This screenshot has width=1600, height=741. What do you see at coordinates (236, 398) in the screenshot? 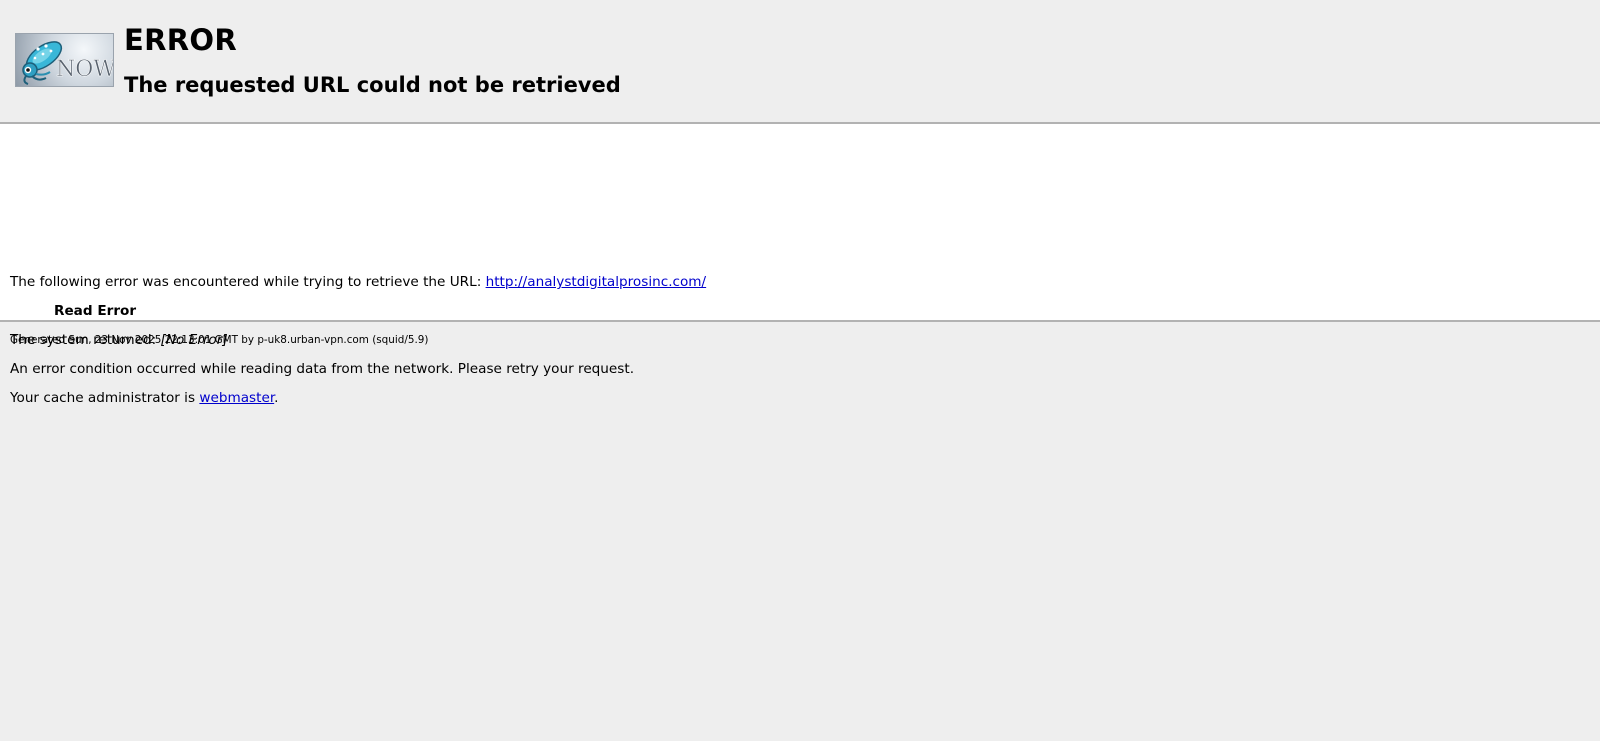
I see `webmaster-link: webmaster` at bounding box center [236, 398].